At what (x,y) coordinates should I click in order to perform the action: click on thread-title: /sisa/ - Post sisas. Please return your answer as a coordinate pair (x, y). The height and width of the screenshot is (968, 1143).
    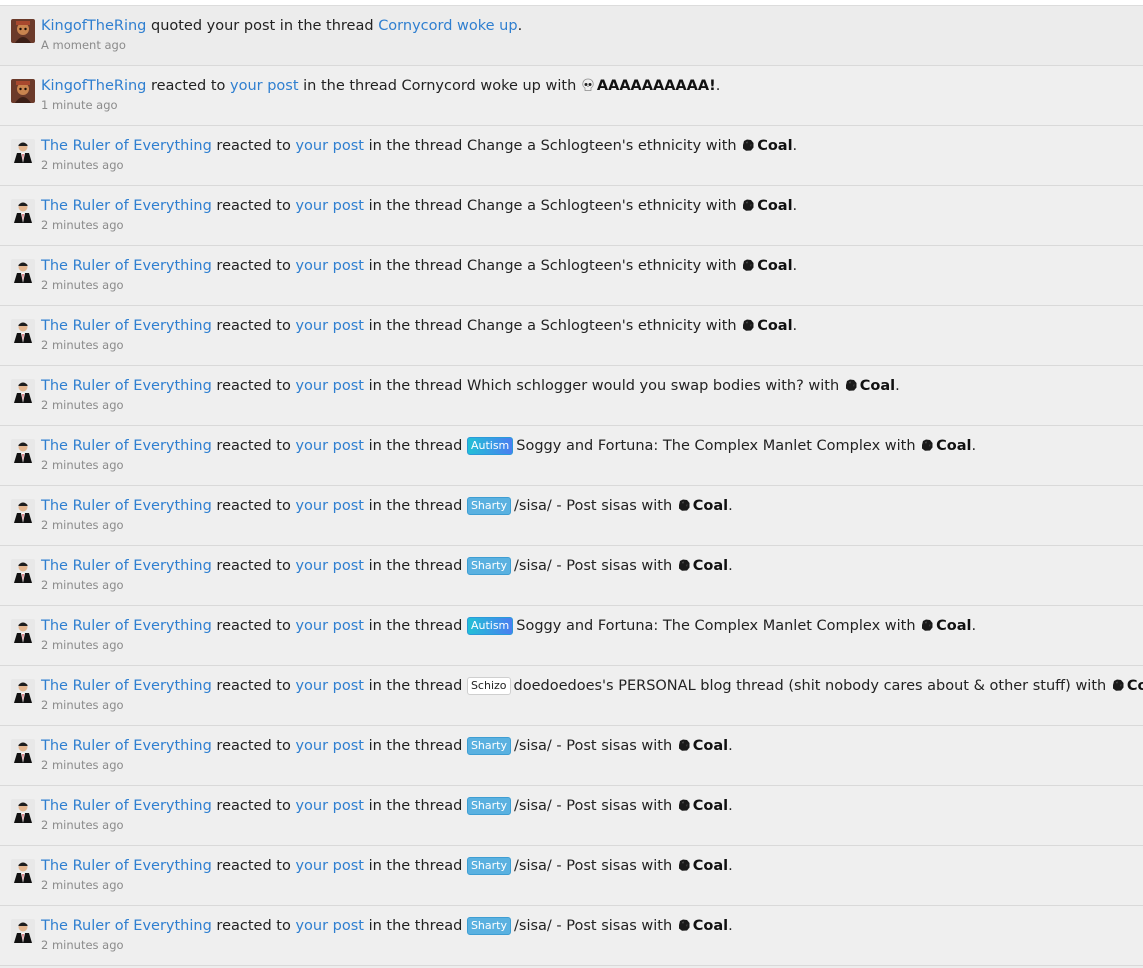
    Looking at the image, I should click on (575, 806).